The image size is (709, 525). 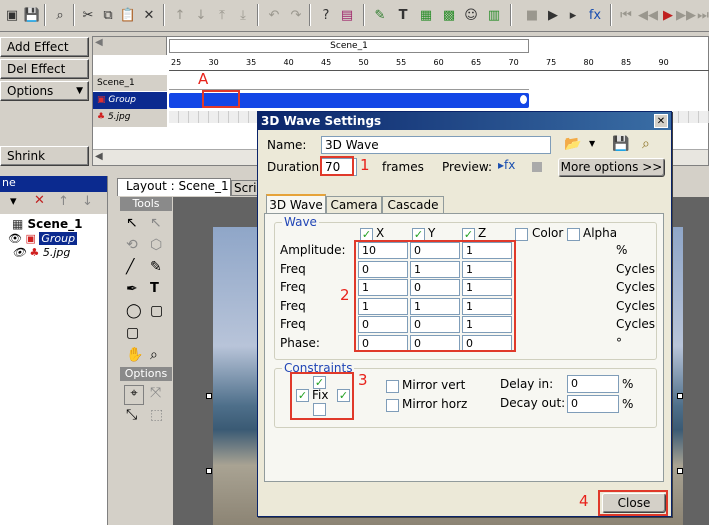 I want to click on annotation-1: 1, so click(x=365, y=165).